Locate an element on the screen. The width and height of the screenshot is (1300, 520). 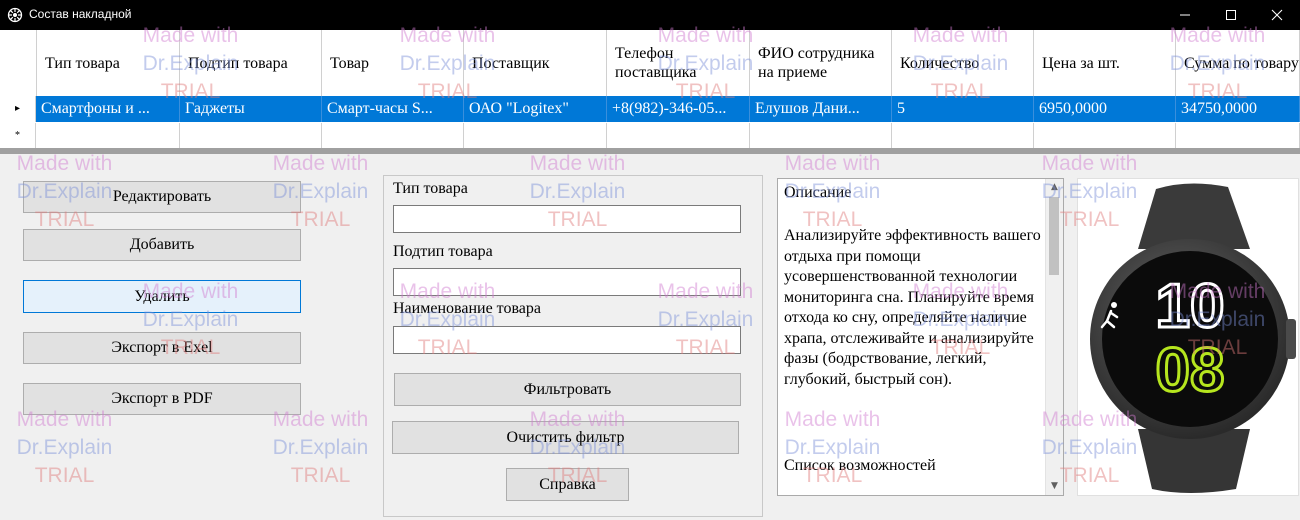
export-pdf-button: Экспорт в PDF is located at coordinates (162, 399).